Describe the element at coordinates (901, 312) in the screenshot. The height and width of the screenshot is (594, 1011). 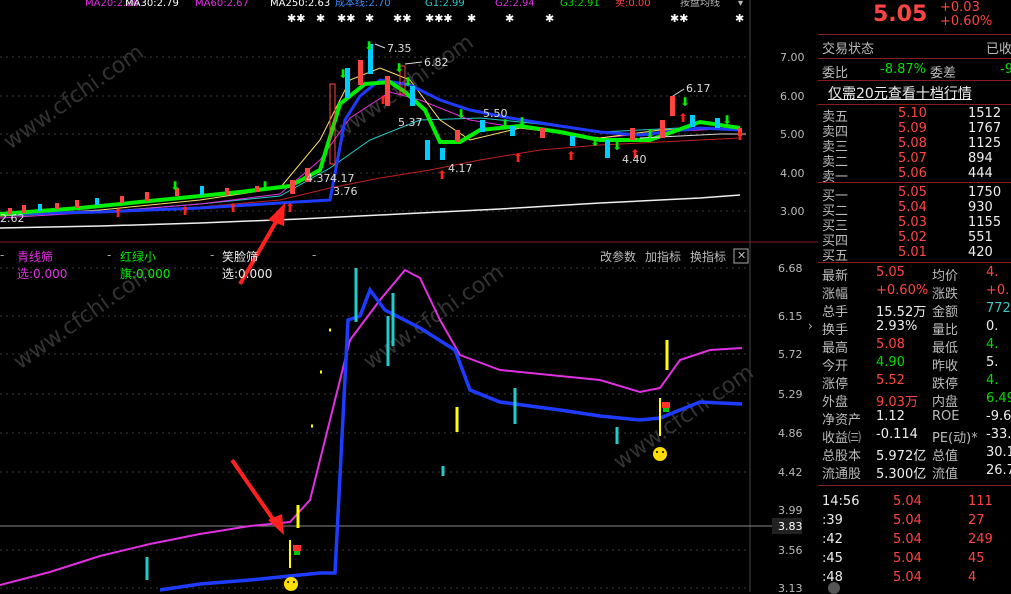
I see `stat-value: 15.52万` at that location.